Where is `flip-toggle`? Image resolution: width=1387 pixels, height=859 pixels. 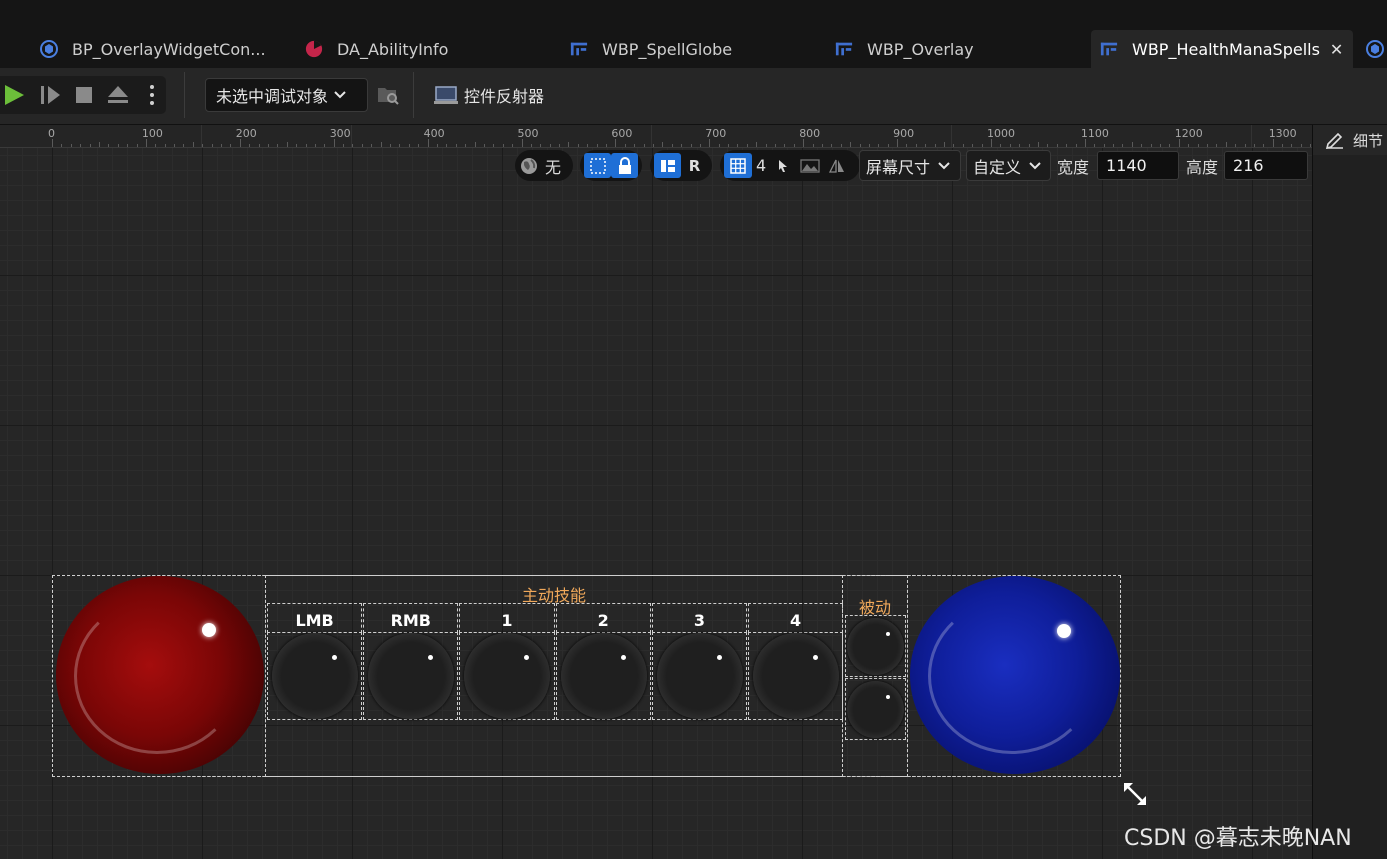 flip-toggle is located at coordinates (837, 165).